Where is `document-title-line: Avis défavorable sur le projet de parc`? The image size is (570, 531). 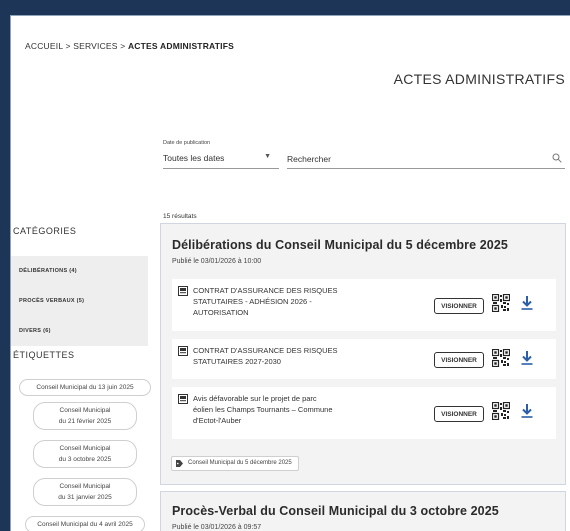
document-title-line: Avis défavorable sur le projet de parc is located at coordinates (255, 398).